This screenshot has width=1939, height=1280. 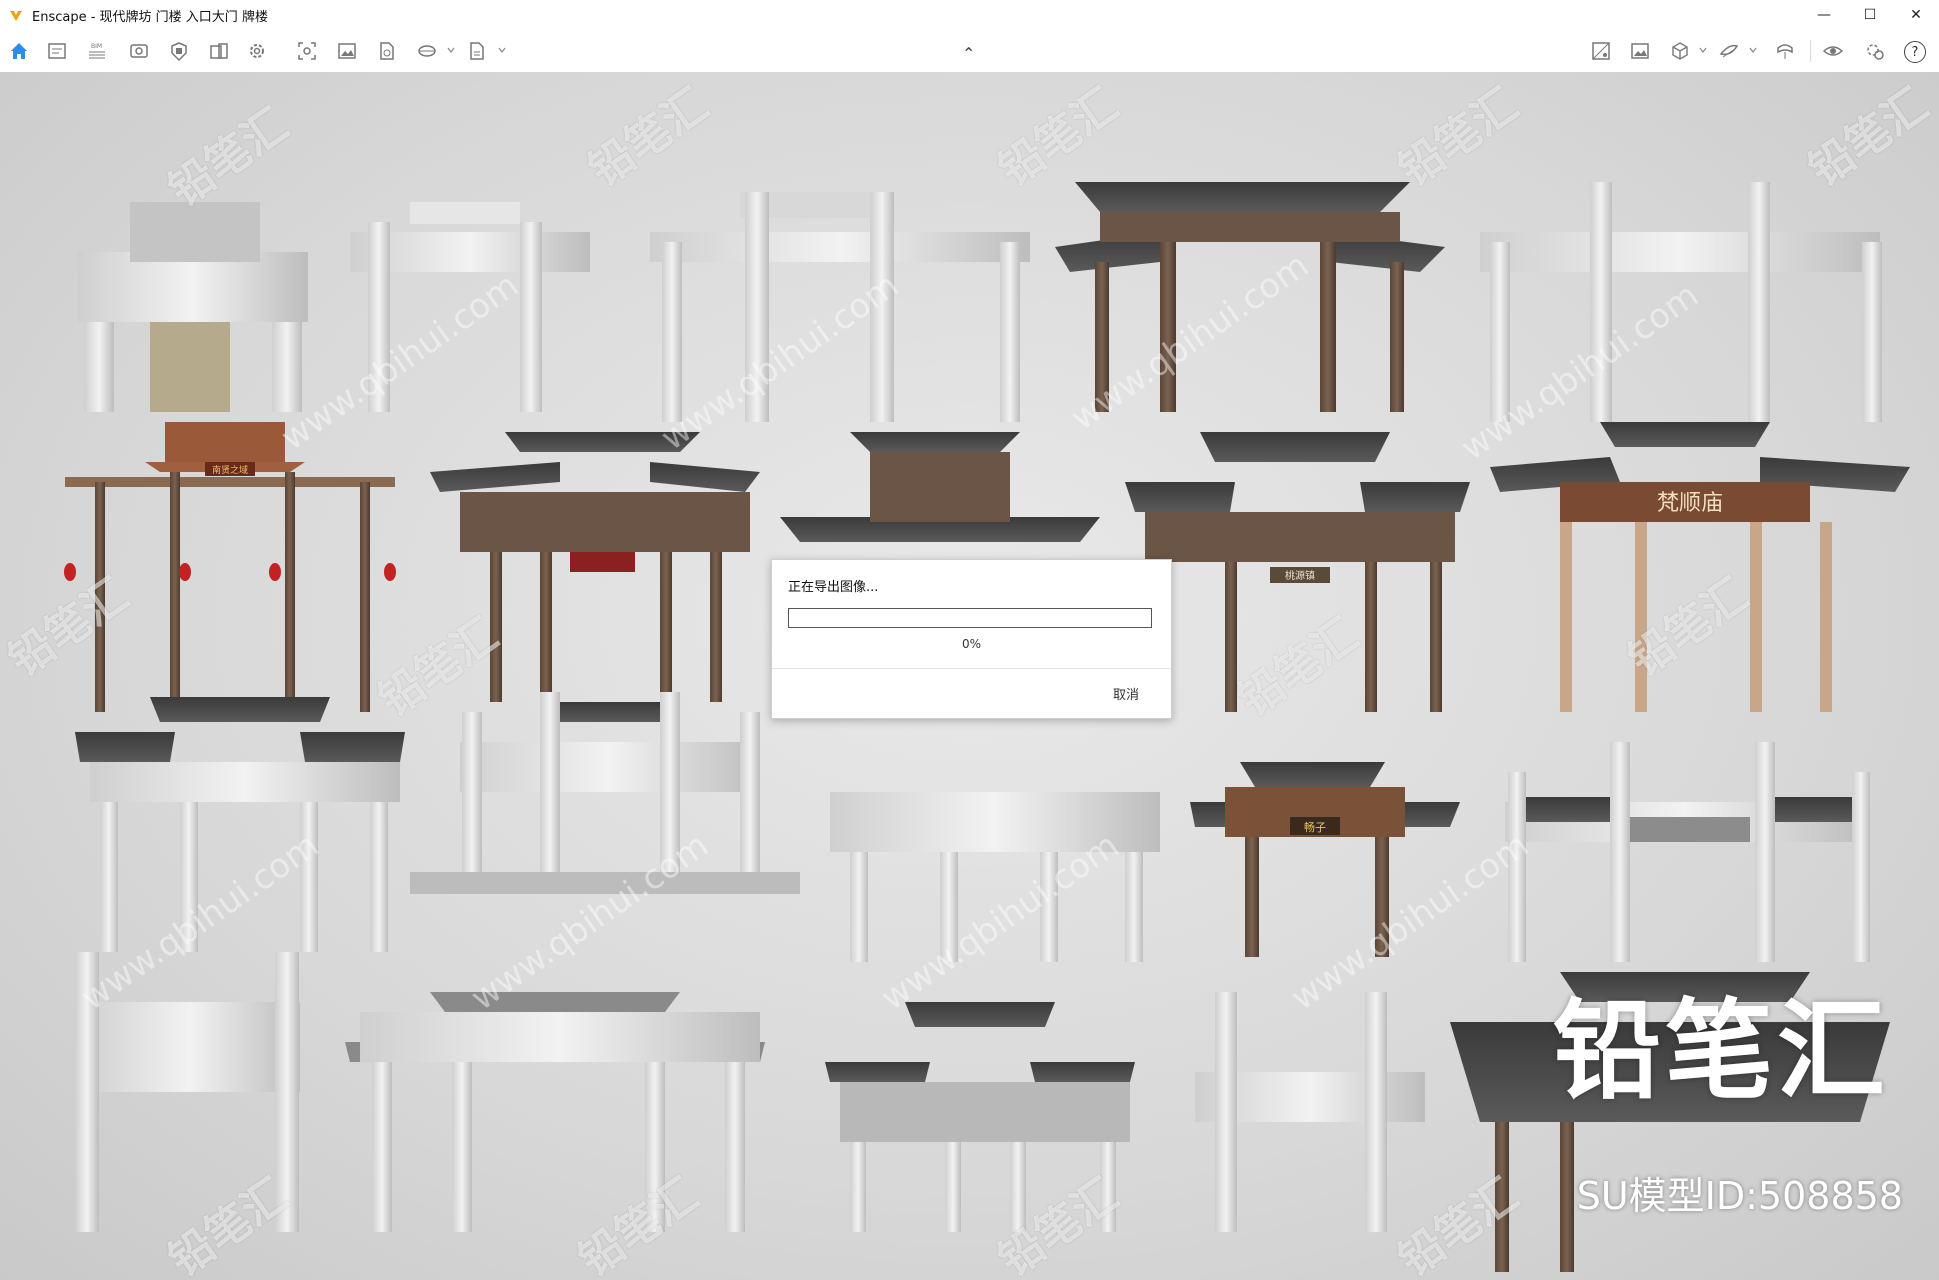 I want to click on gate-sign-3: 梵顺庙, so click(x=1690, y=503).